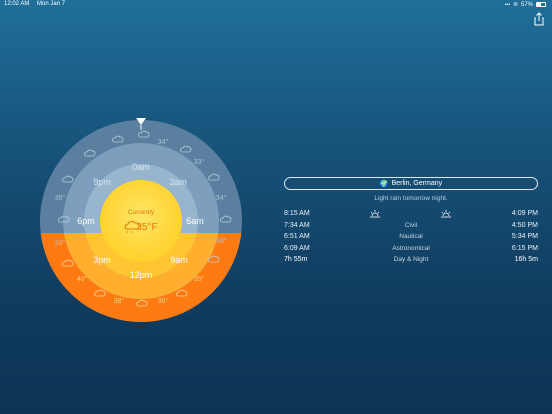 This screenshot has height=414, width=552. I want to click on night-length: 16h 5m, so click(526, 259).